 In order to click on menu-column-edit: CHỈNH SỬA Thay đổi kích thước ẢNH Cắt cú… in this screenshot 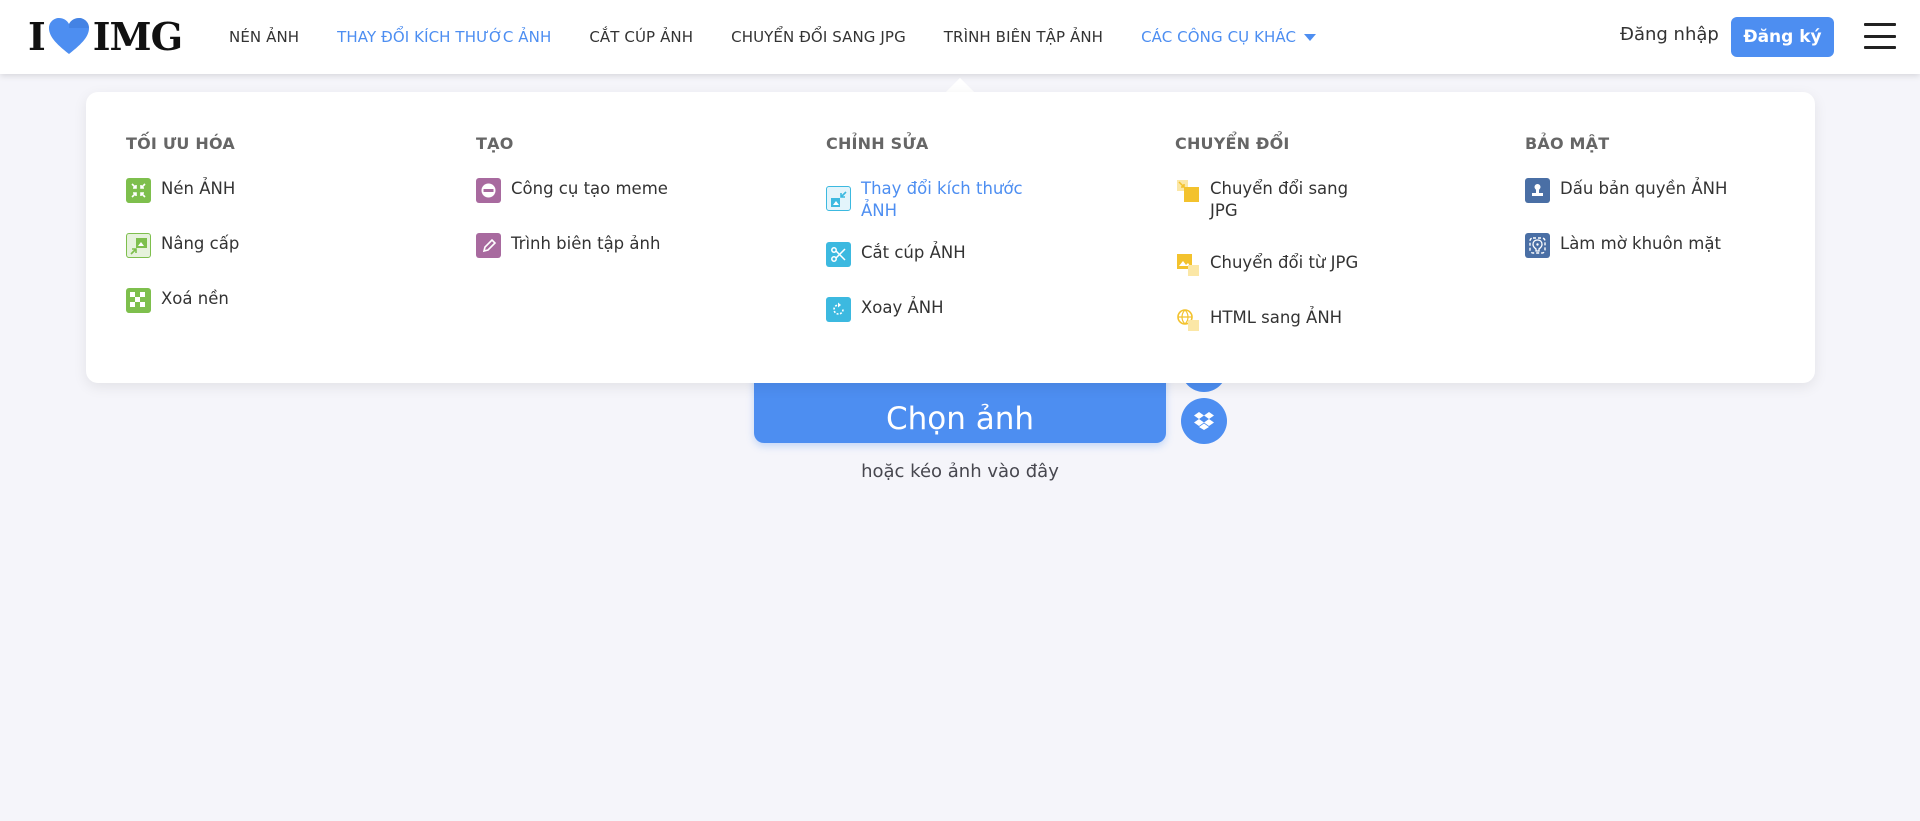, I will do `click(956, 228)`.